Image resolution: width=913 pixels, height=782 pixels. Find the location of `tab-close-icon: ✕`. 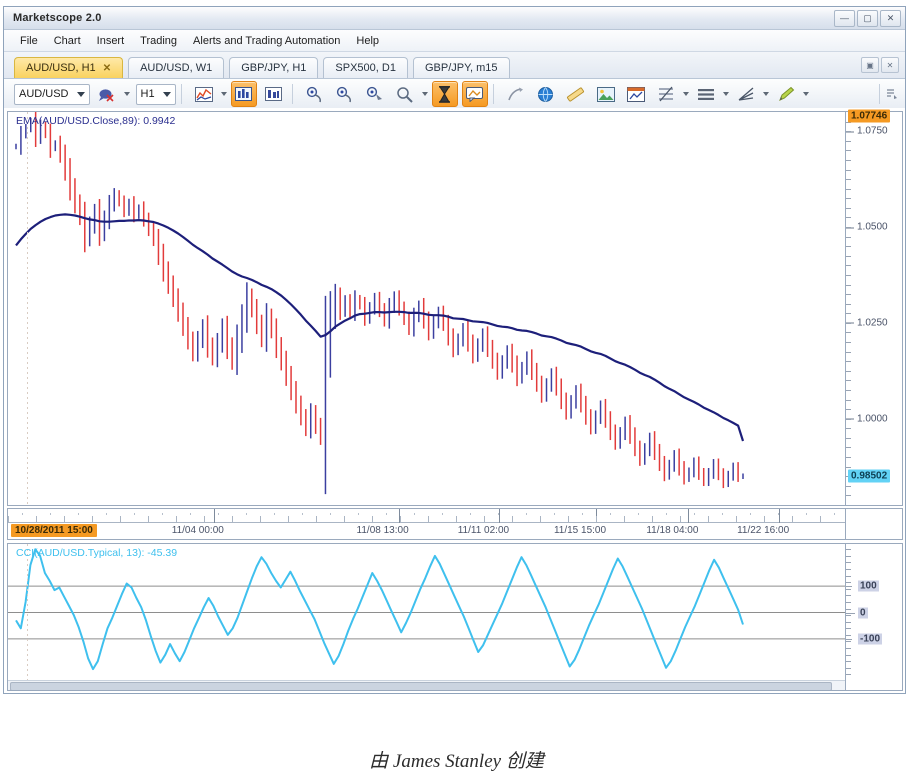

tab-close-icon: ✕ is located at coordinates (107, 68).